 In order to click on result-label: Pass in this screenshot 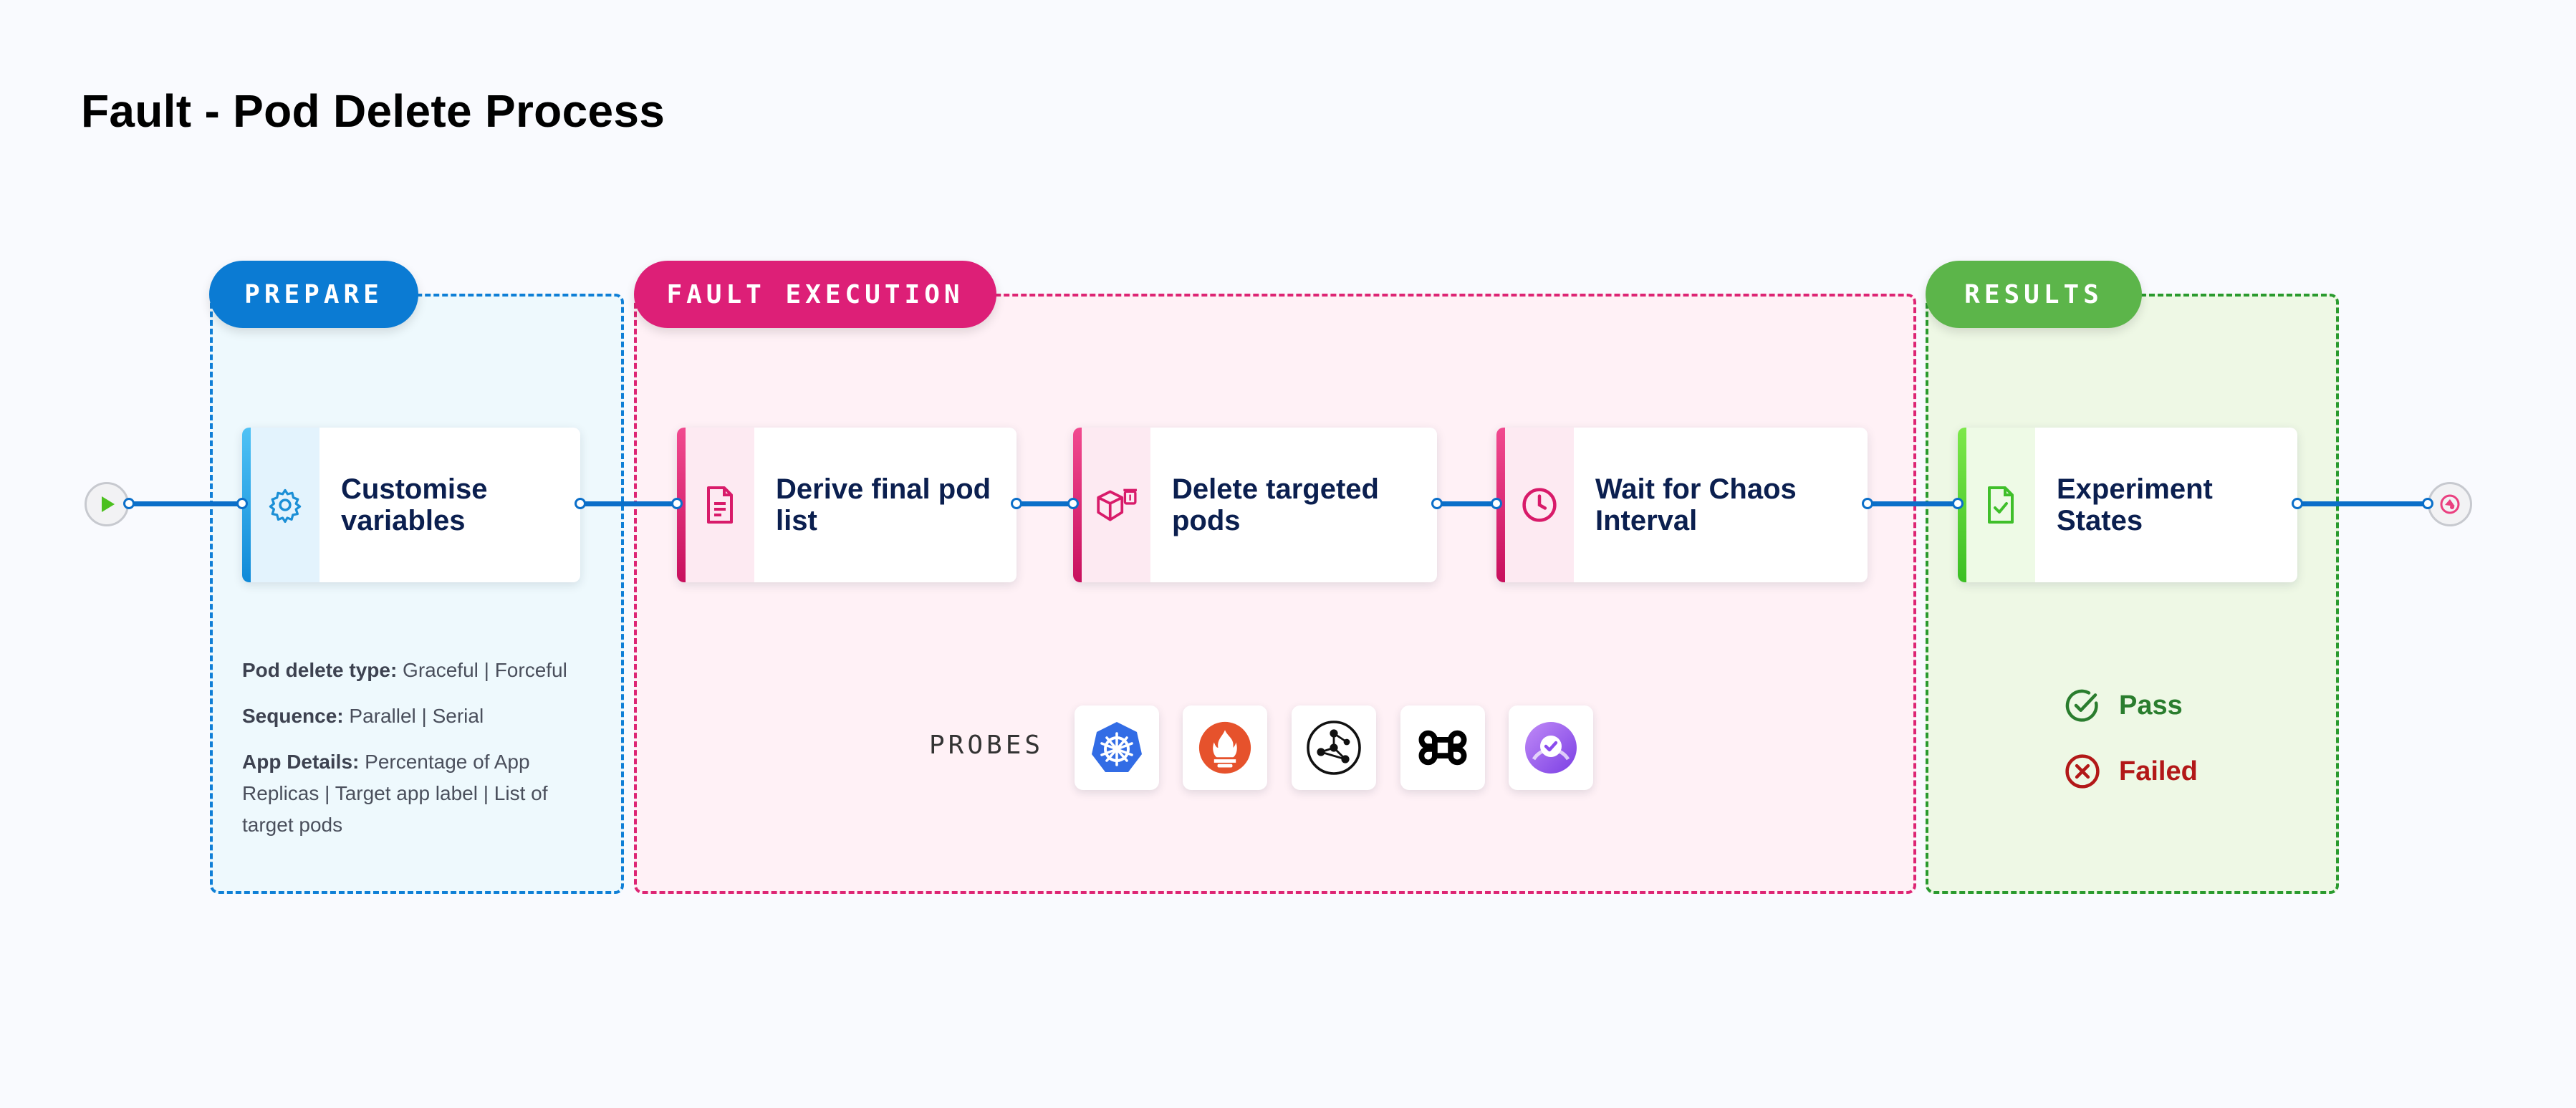, I will do `click(2151, 706)`.